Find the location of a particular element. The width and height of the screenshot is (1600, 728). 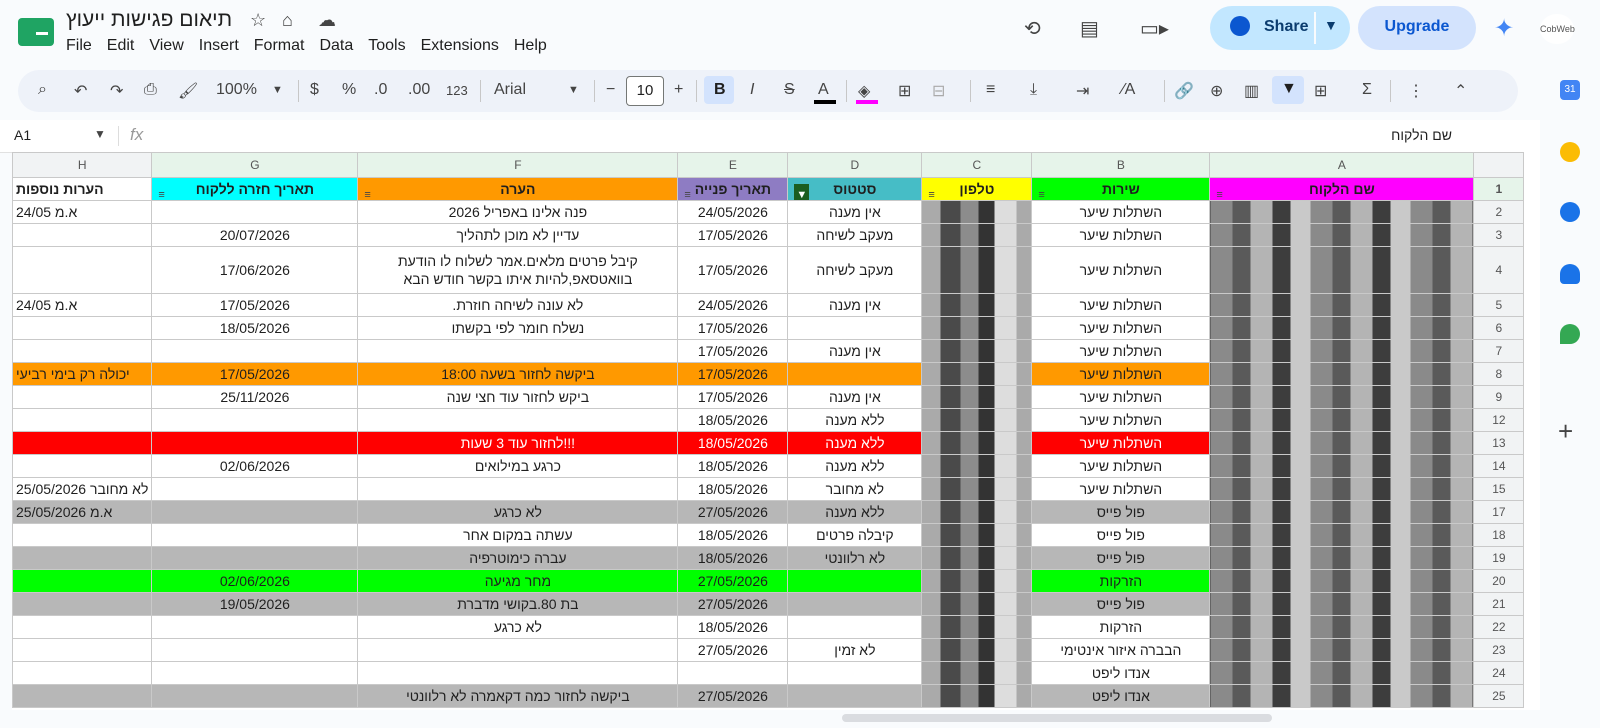

font-size-decrease-button: − is located at coordinates (610, 90).